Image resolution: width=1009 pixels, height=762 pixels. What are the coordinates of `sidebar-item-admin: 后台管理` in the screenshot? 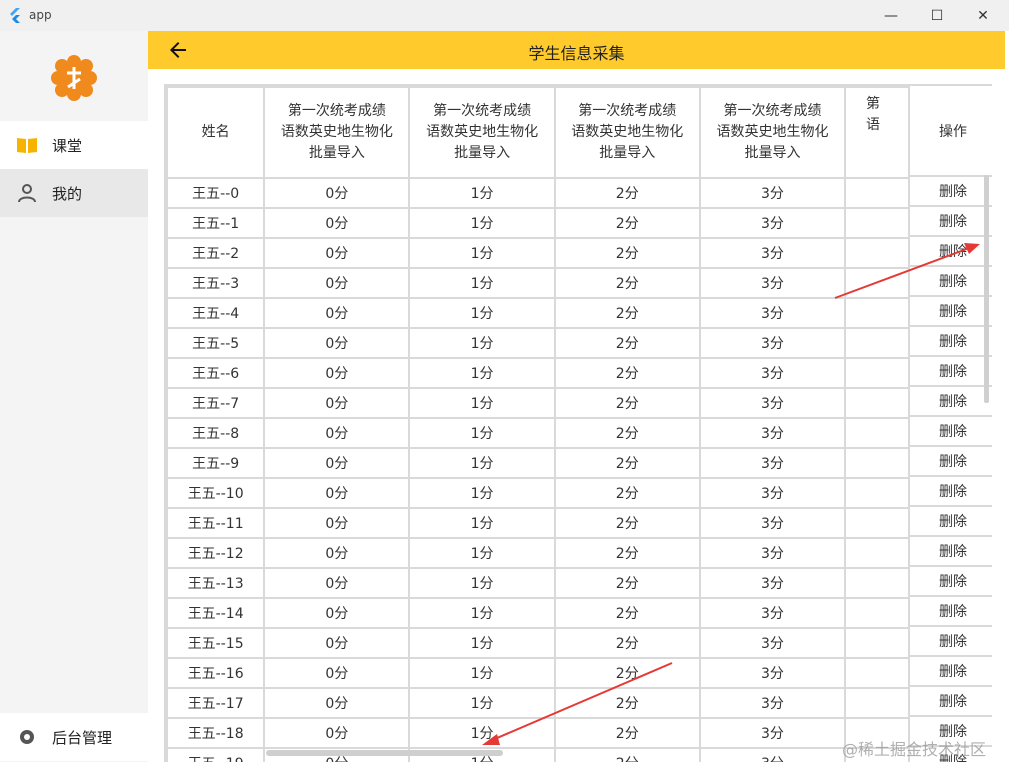 It's located at (74, 737).